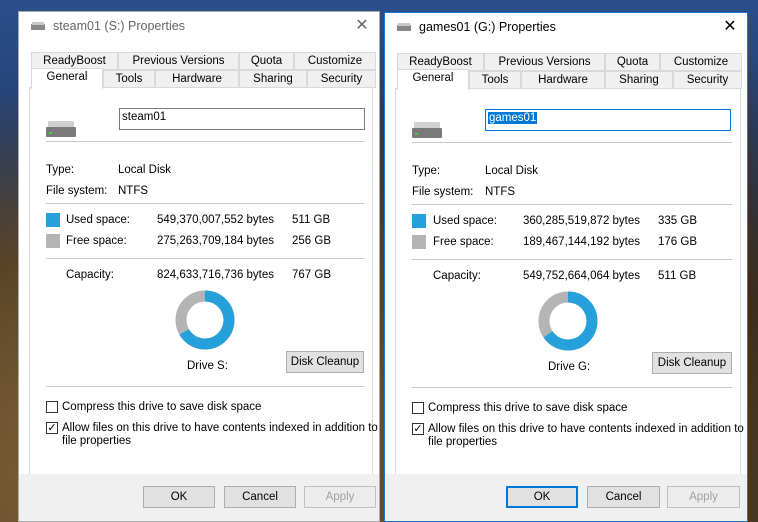  I want to click on free-space-bytes: 189,467,144,192 bytes, so click(582, 242).